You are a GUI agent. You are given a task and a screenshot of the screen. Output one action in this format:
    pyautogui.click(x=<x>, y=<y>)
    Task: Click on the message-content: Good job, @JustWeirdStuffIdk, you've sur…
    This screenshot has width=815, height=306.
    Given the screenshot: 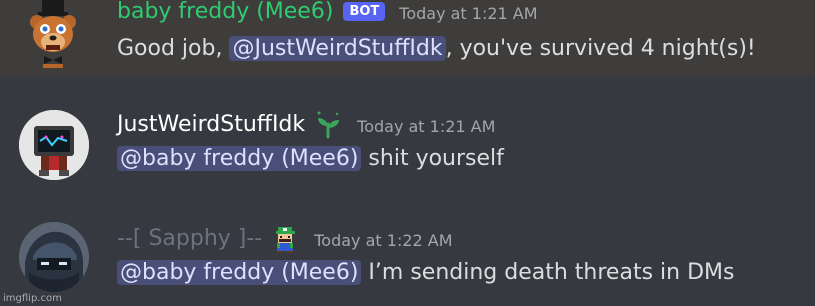 What is the action you would take?
    pyautogui.click(x=436, y=49)
    